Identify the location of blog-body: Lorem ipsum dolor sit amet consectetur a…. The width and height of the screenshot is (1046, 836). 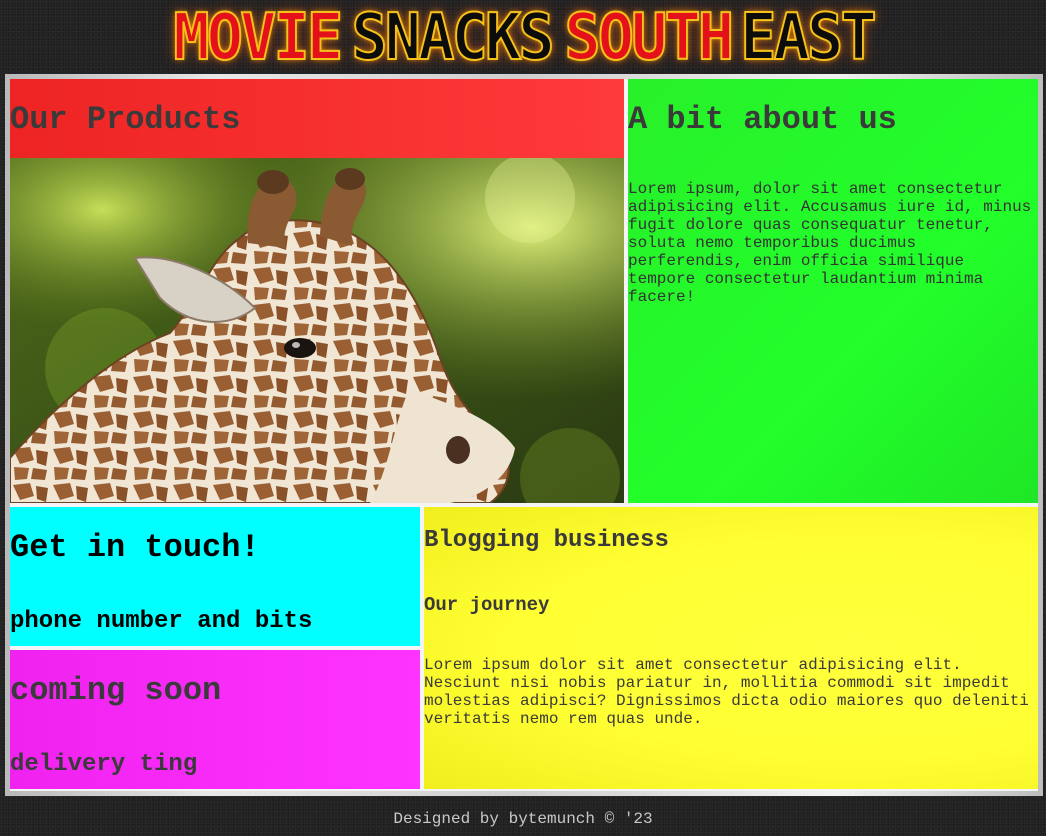
(726, 692).